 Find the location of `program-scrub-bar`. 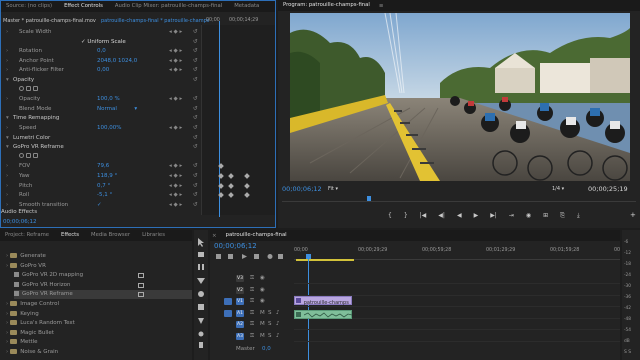

program-scrub-bar is located at coordinates (459, 200).